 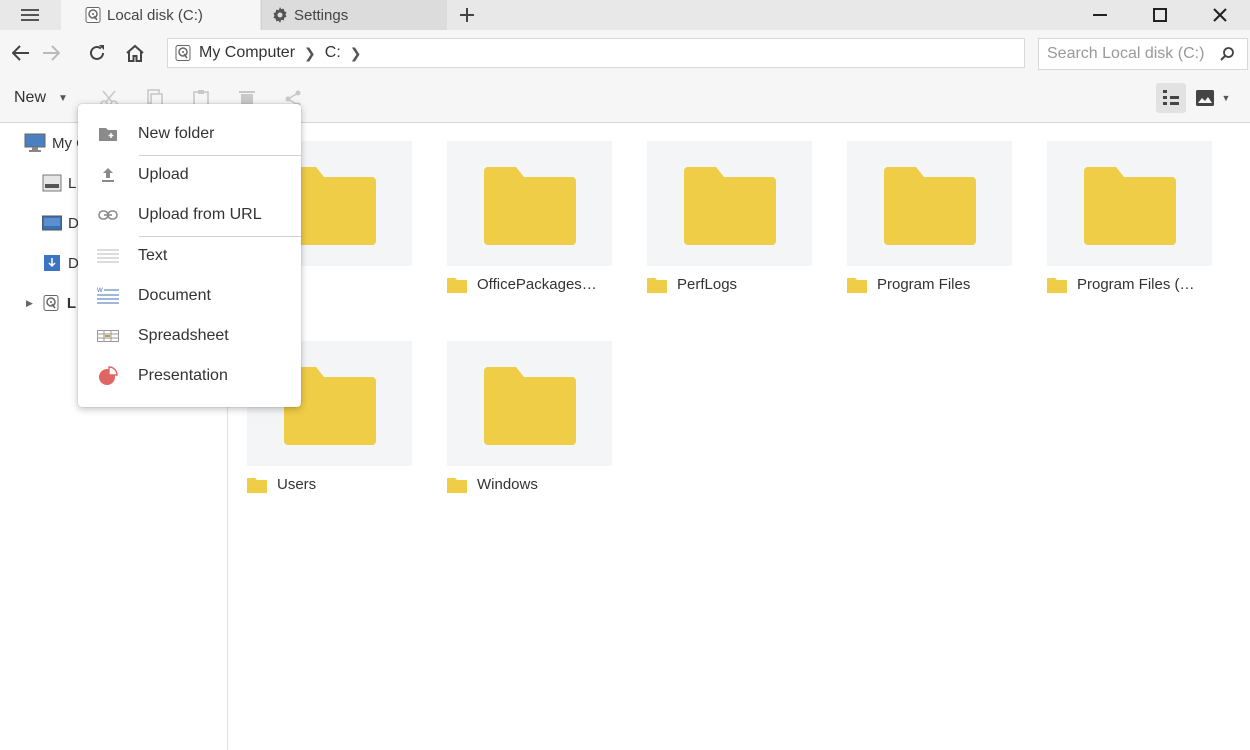 What do you see at coordinates (1227, 54) in the screenshot?
I see `search-icon` at bounding box center [1227, 54].